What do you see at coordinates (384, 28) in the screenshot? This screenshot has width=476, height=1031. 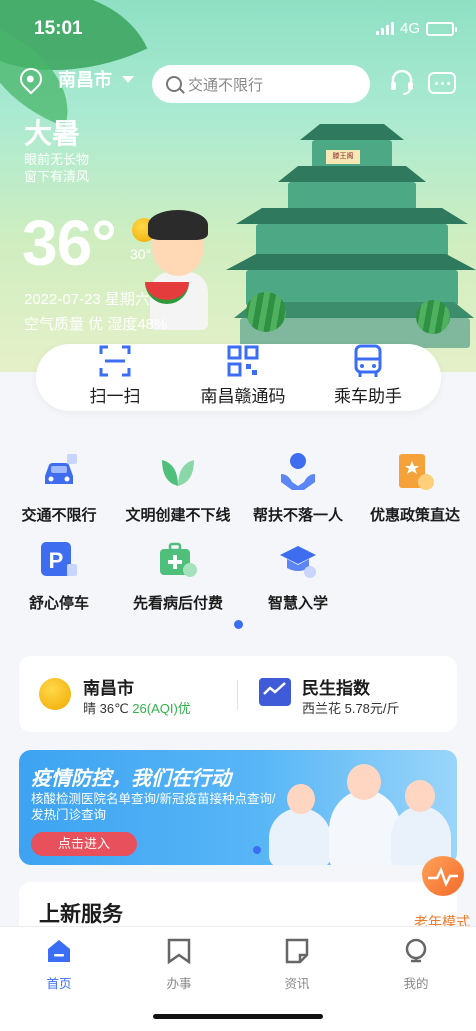 I see `signal-icon` at bounding box center [384, 28].